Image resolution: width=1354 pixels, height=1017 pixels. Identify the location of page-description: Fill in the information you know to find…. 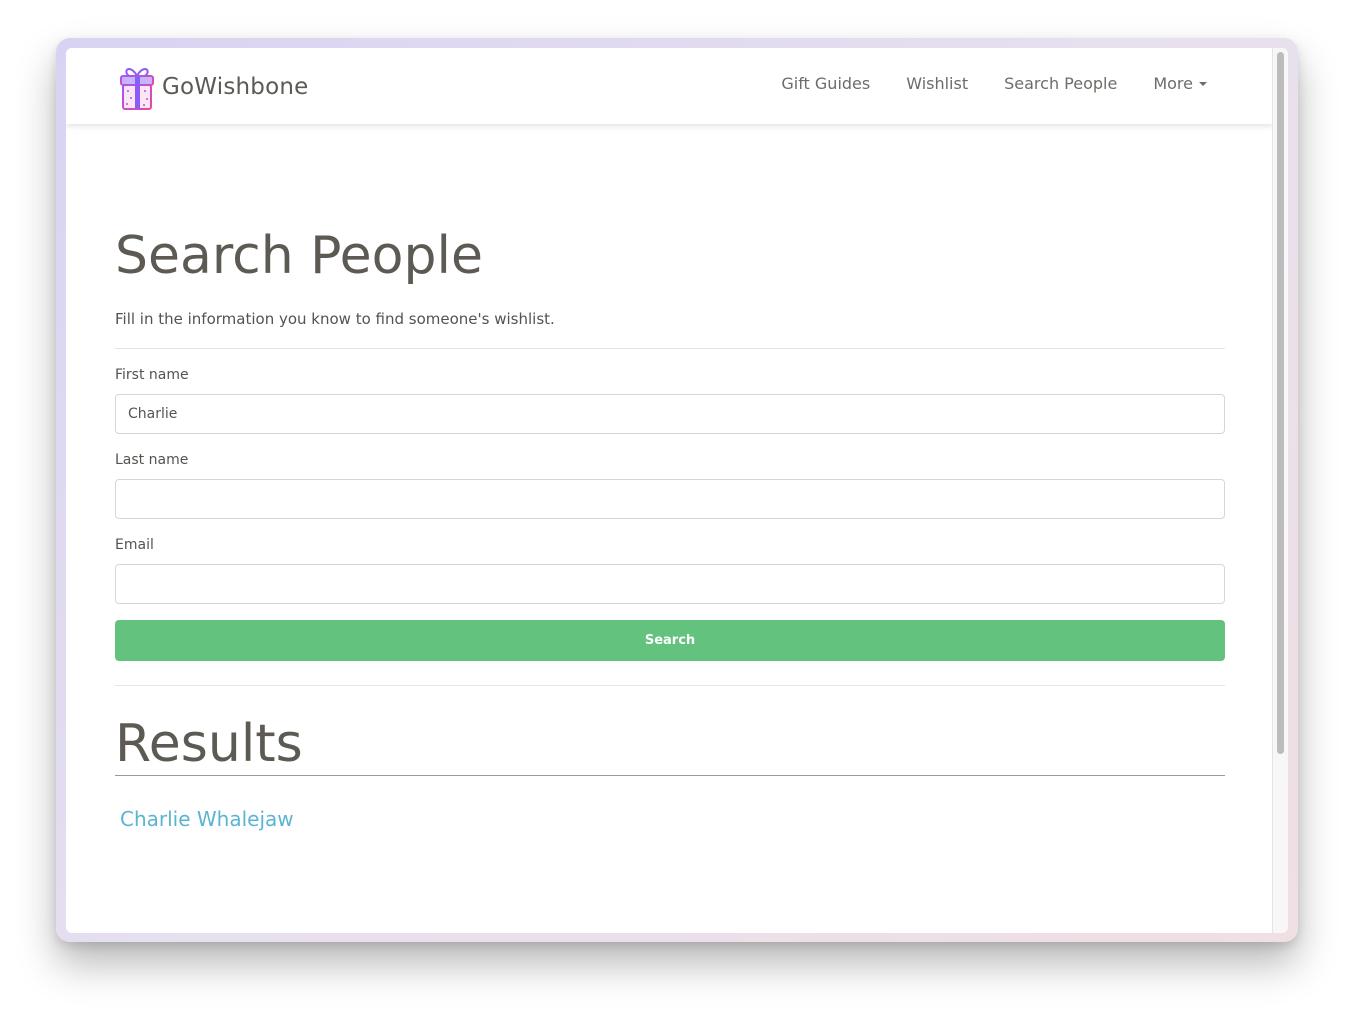
(335, 319).